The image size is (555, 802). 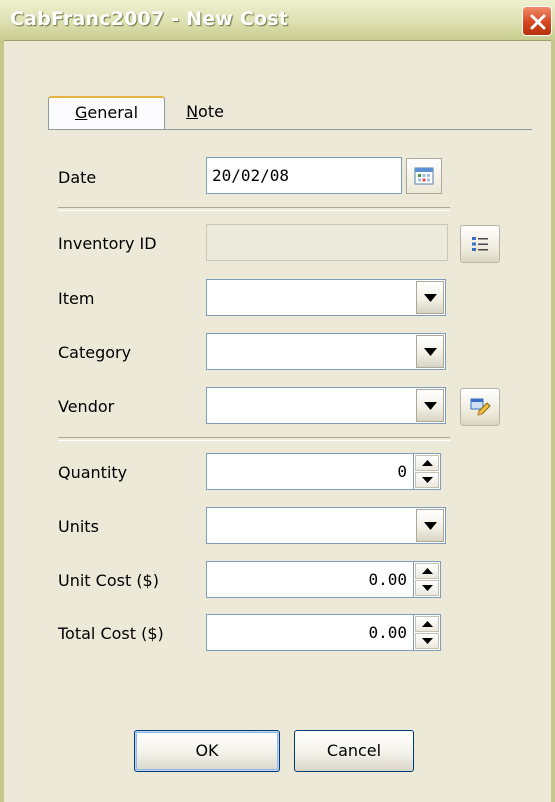 I want to click on unit-cost-spin-up, so click(x=427, y=571).